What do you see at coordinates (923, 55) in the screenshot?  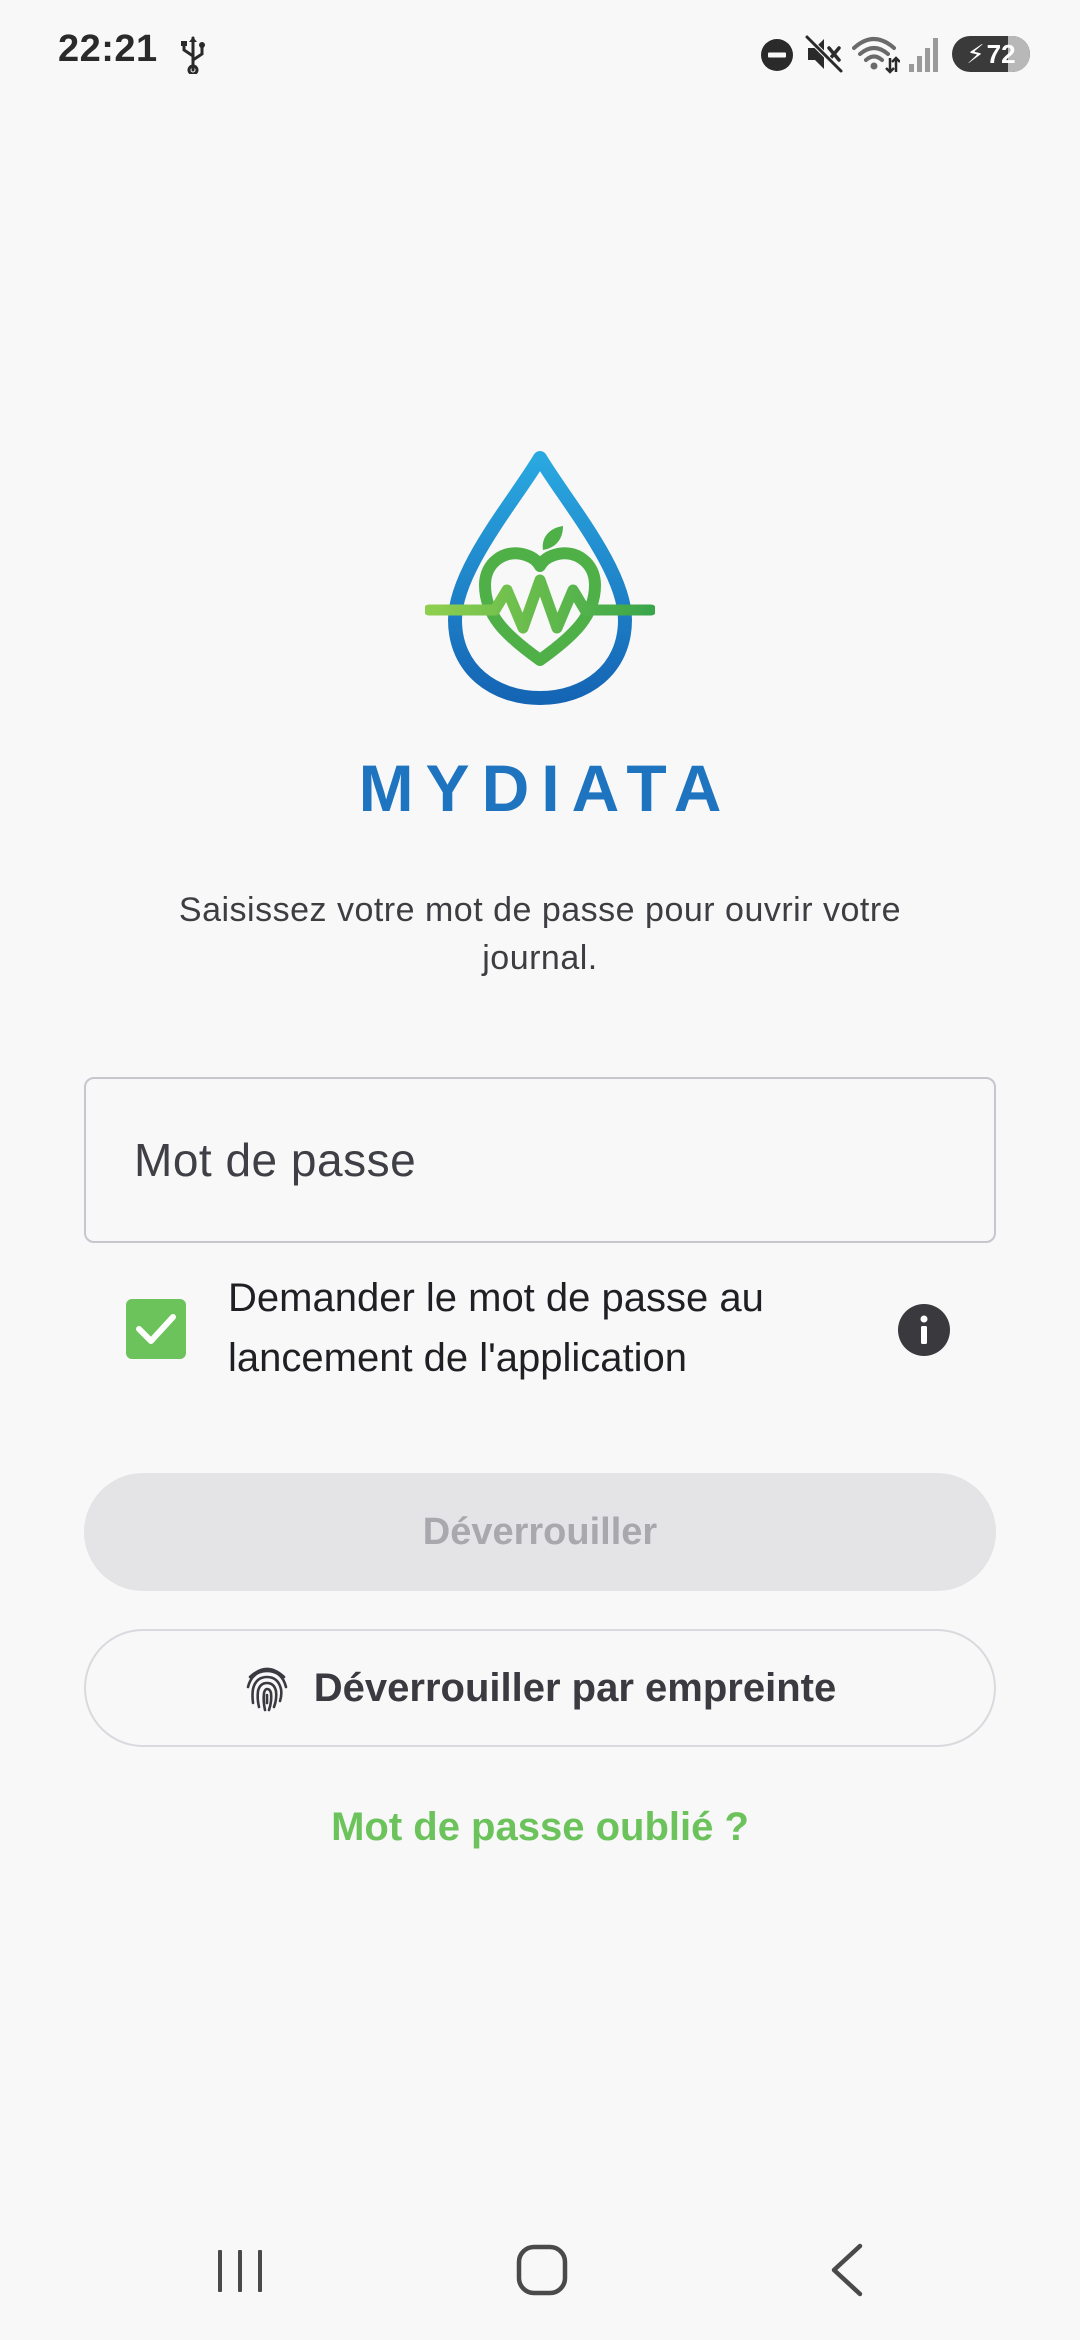 I see `signal-icon` at bounding box center [923, 55].